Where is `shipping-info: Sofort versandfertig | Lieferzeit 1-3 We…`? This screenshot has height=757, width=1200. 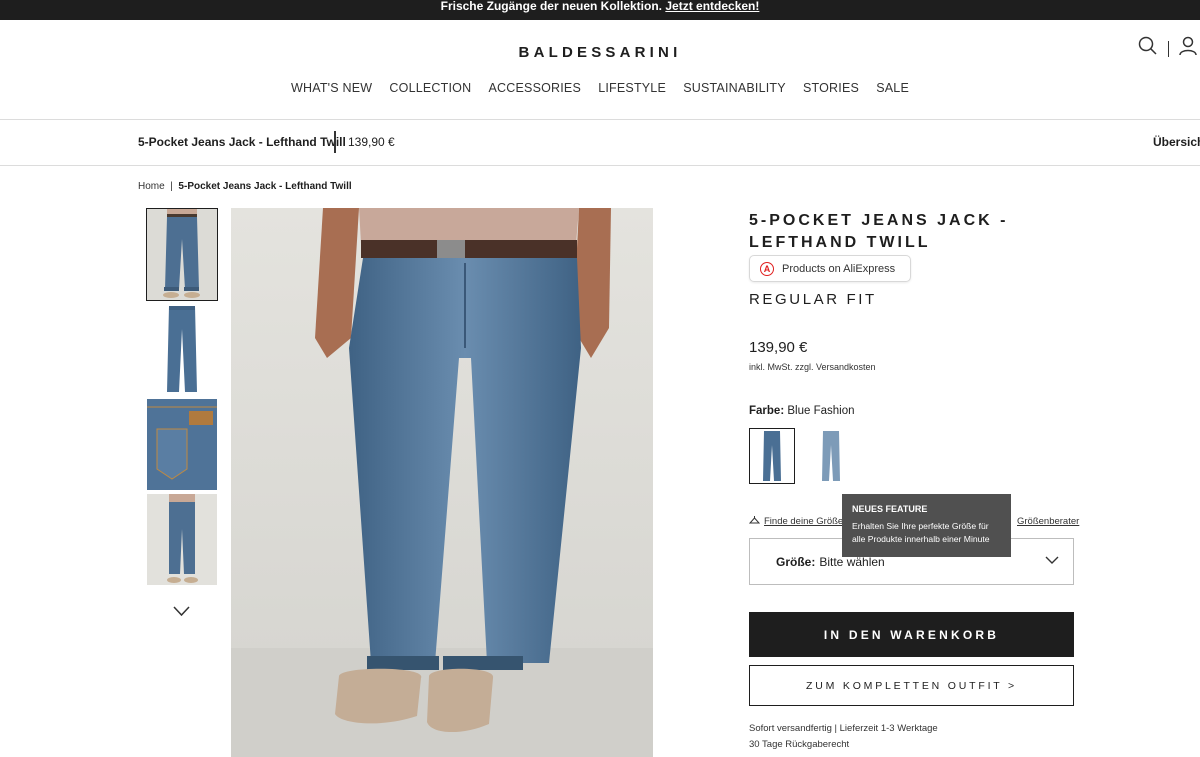
shipping-info: Sofort versandfertig | Lieferzeit 1-3 We… is located at coordinates (843, 737).